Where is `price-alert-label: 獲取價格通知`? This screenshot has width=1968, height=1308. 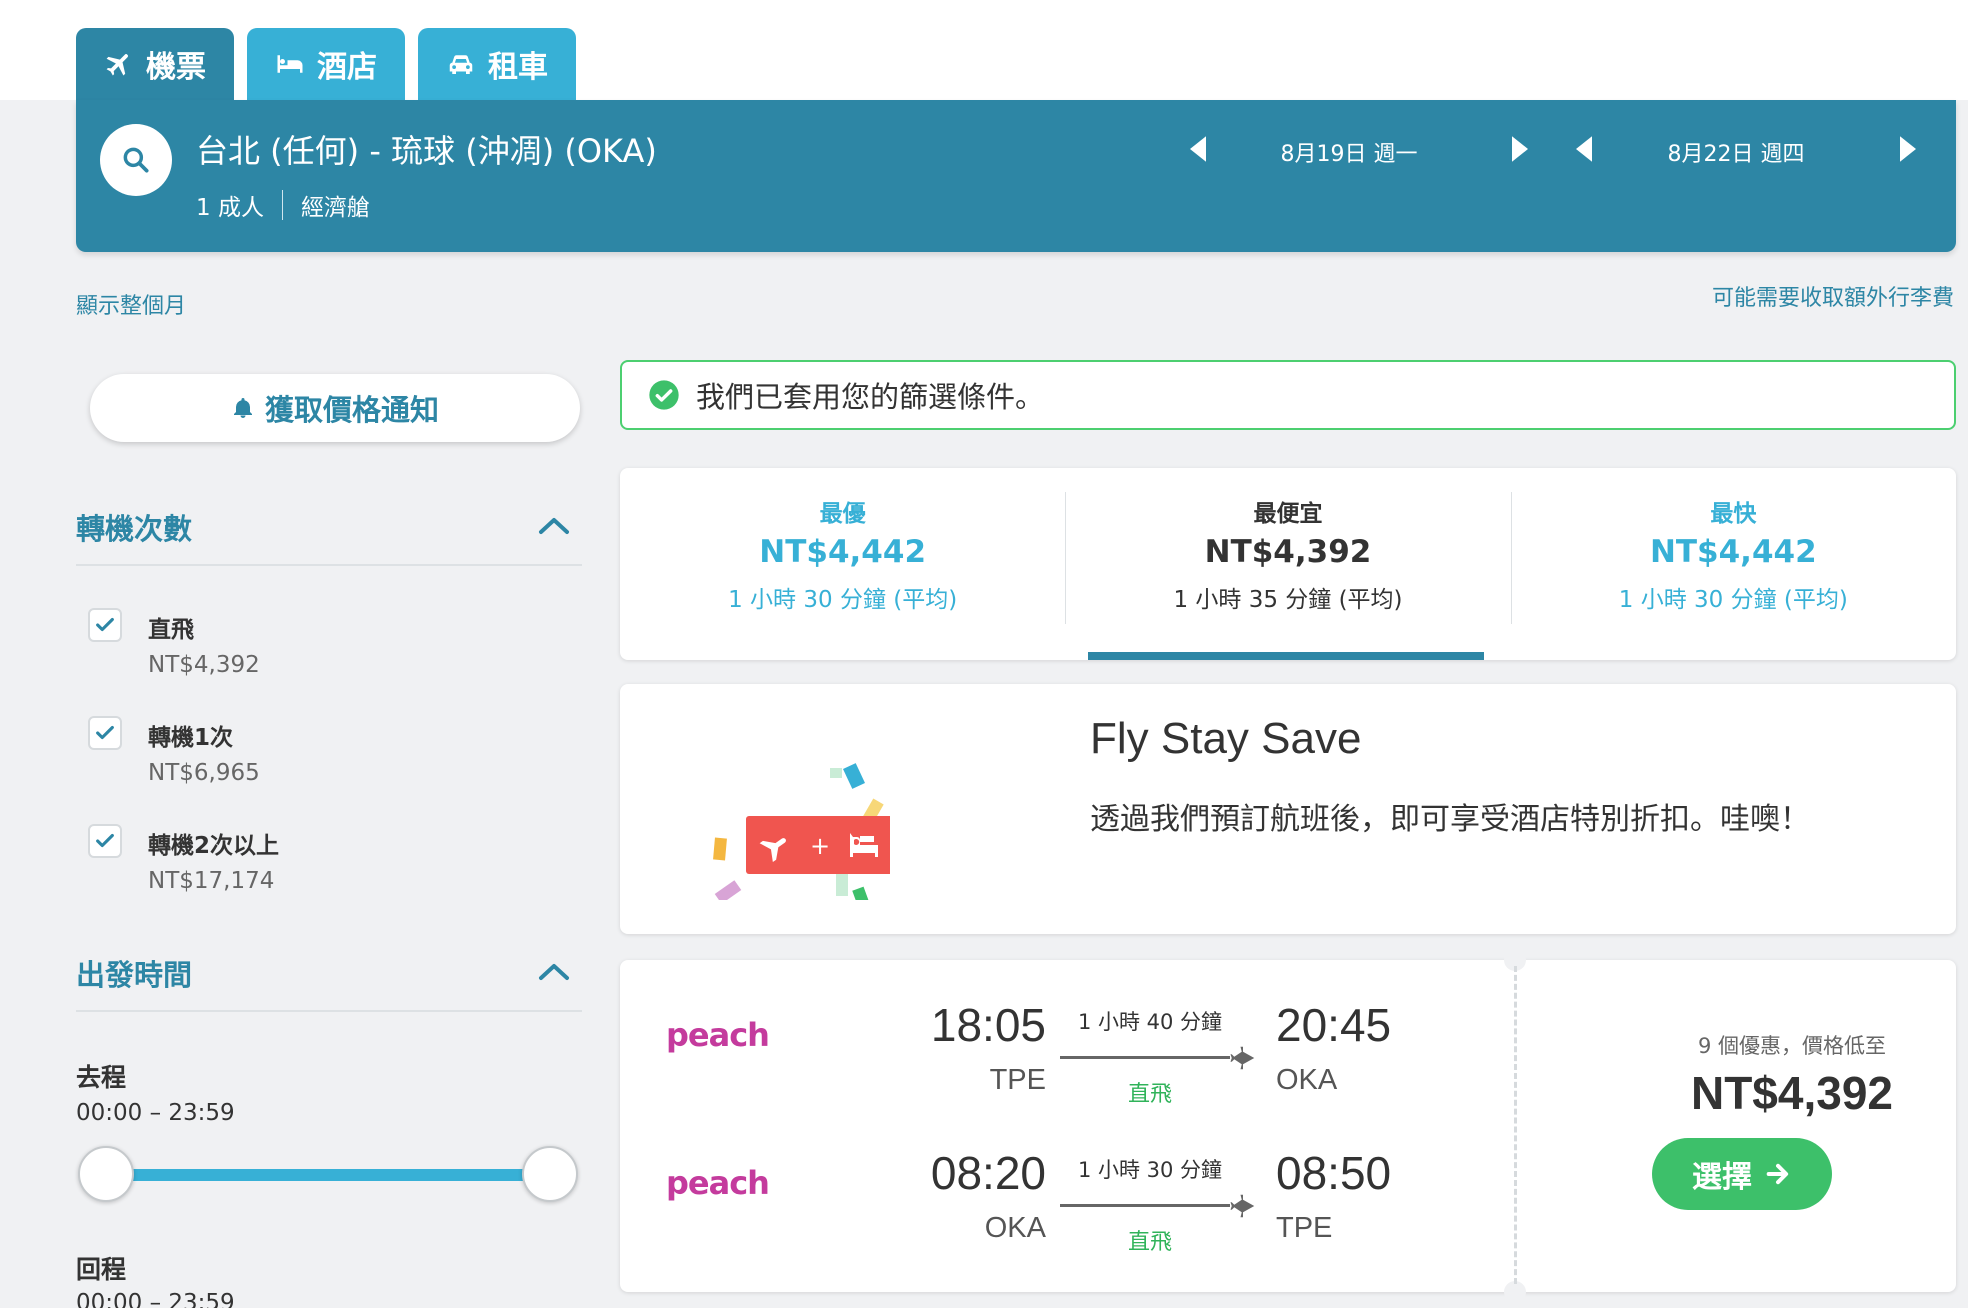 price-alert-label: 獲取價格通知 is located at coordinates (351, 410).